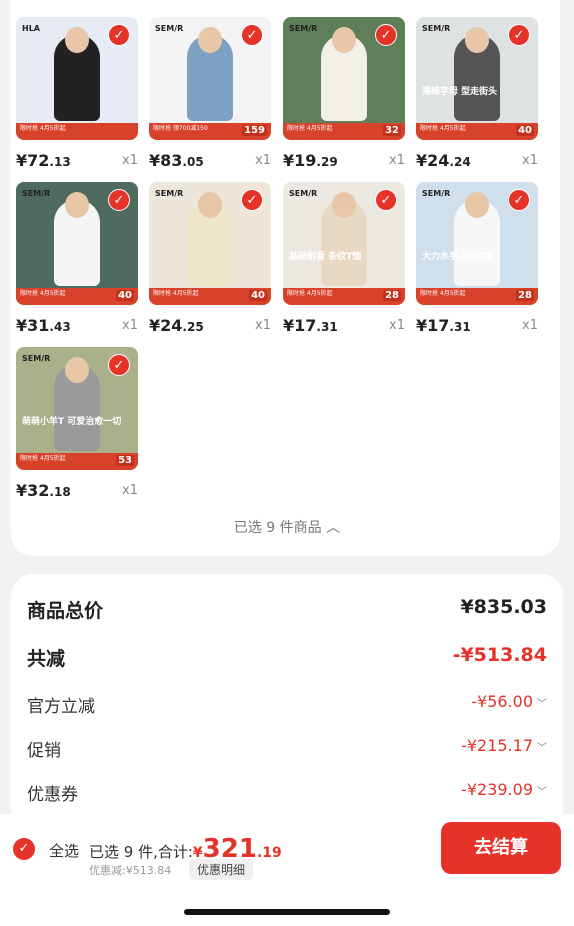 The image size is (574, 926). What do you see at coordinates (33, 160) in the screenshot?
I see `price-integer: ¥72` at bounding box center [33, 160].